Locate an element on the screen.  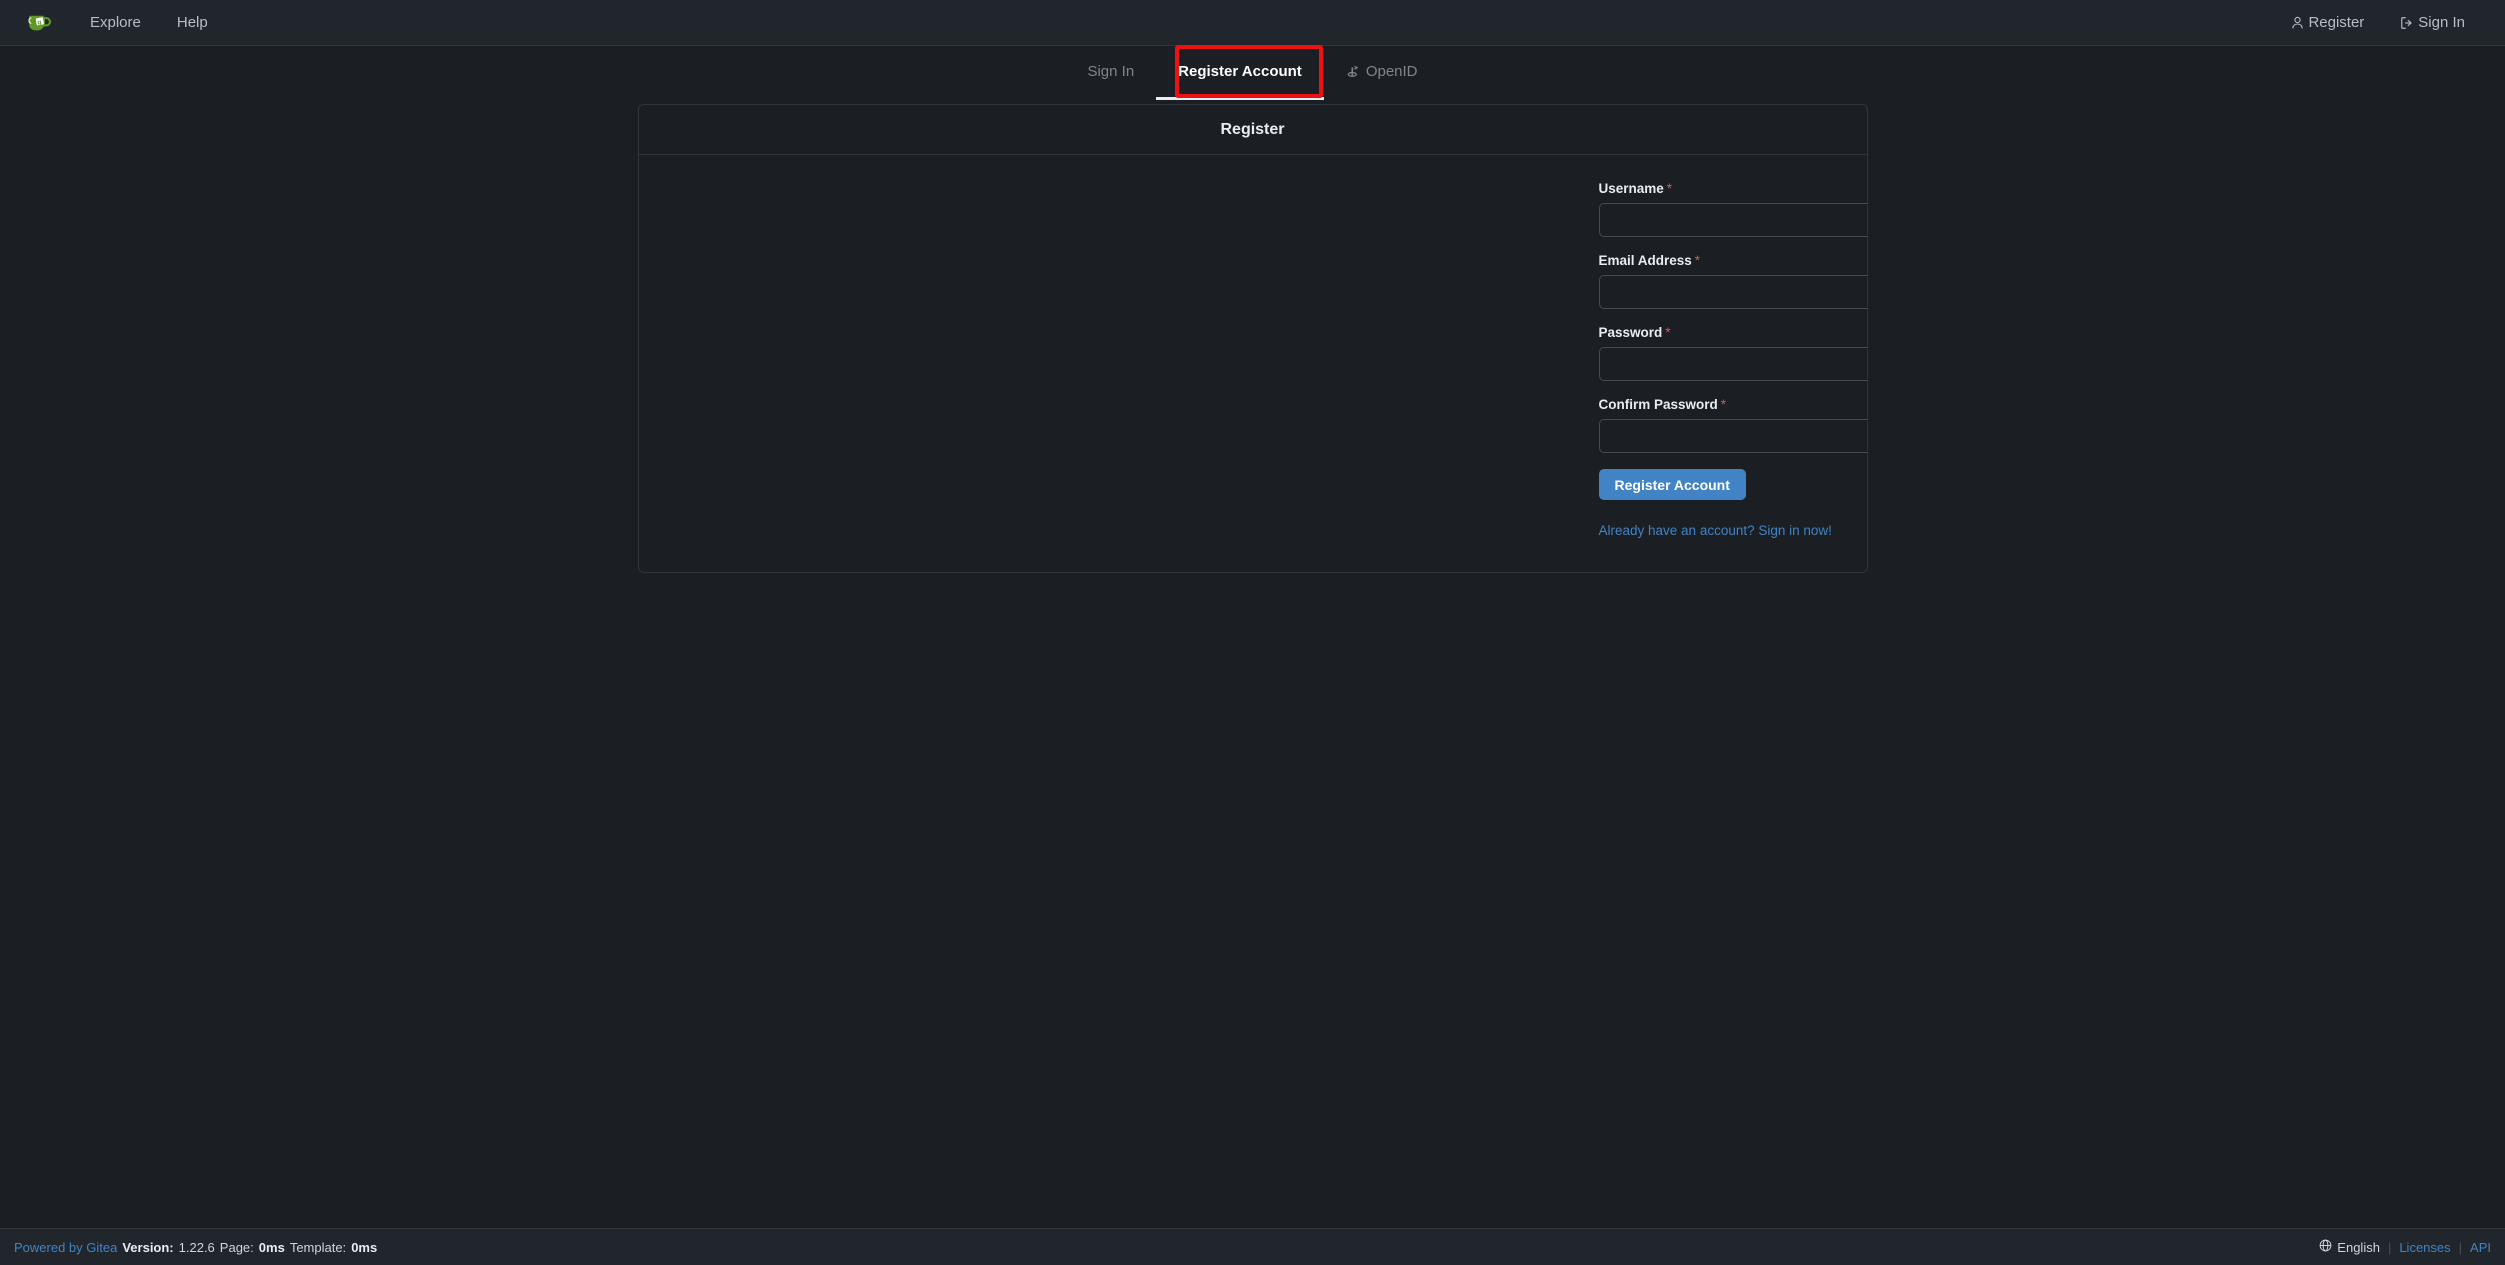
password-label-text: Password is located at coordinates (1630, 332).